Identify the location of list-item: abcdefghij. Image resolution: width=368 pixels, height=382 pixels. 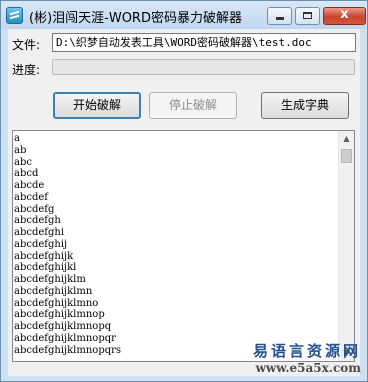
(175, 245).